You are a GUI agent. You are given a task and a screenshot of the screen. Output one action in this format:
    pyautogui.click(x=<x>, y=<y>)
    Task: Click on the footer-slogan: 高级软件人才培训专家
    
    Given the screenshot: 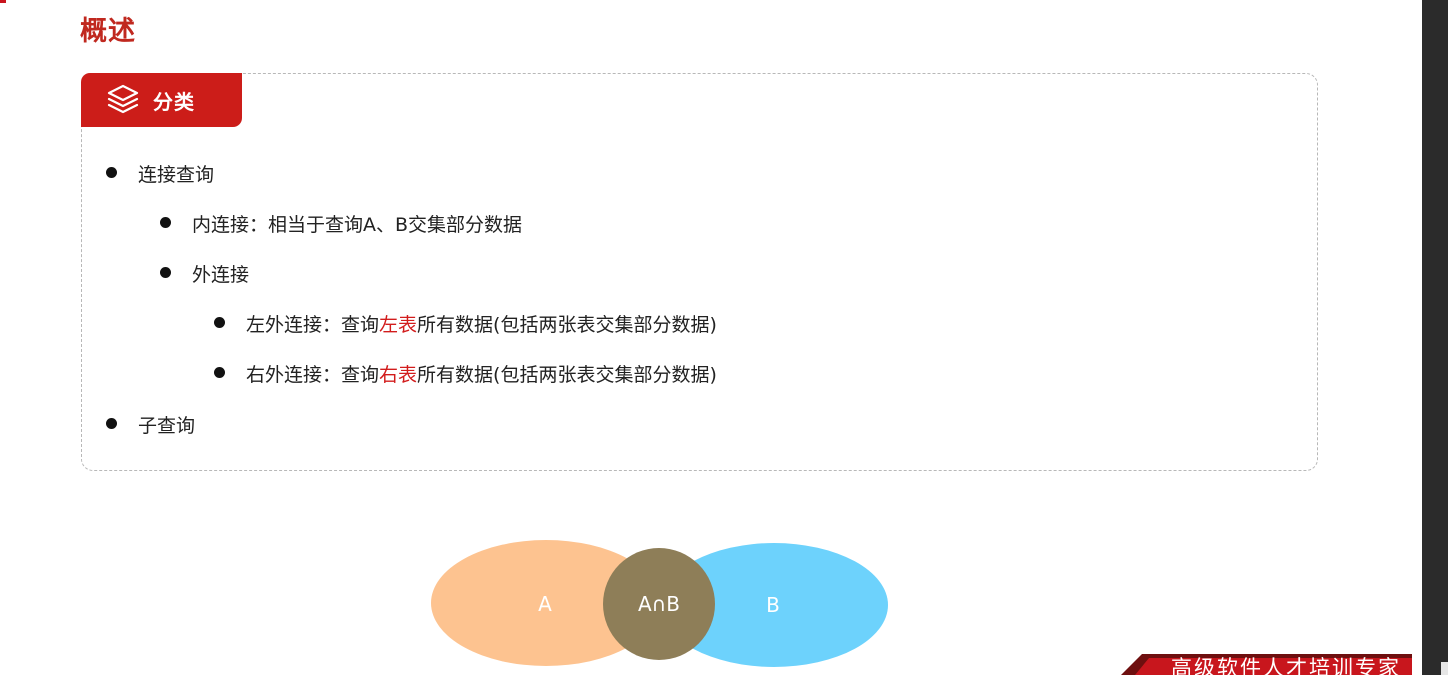 What is the action you would take?
    pyautogui.click(x=1286, y=665)
    